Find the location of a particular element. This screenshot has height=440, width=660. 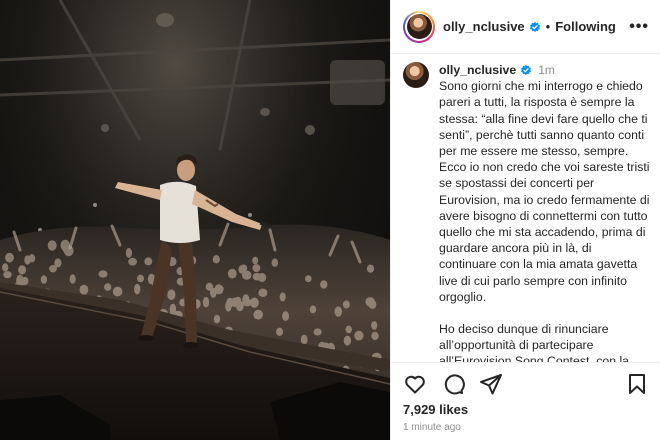

avatar is located at coordinates (419, 26).